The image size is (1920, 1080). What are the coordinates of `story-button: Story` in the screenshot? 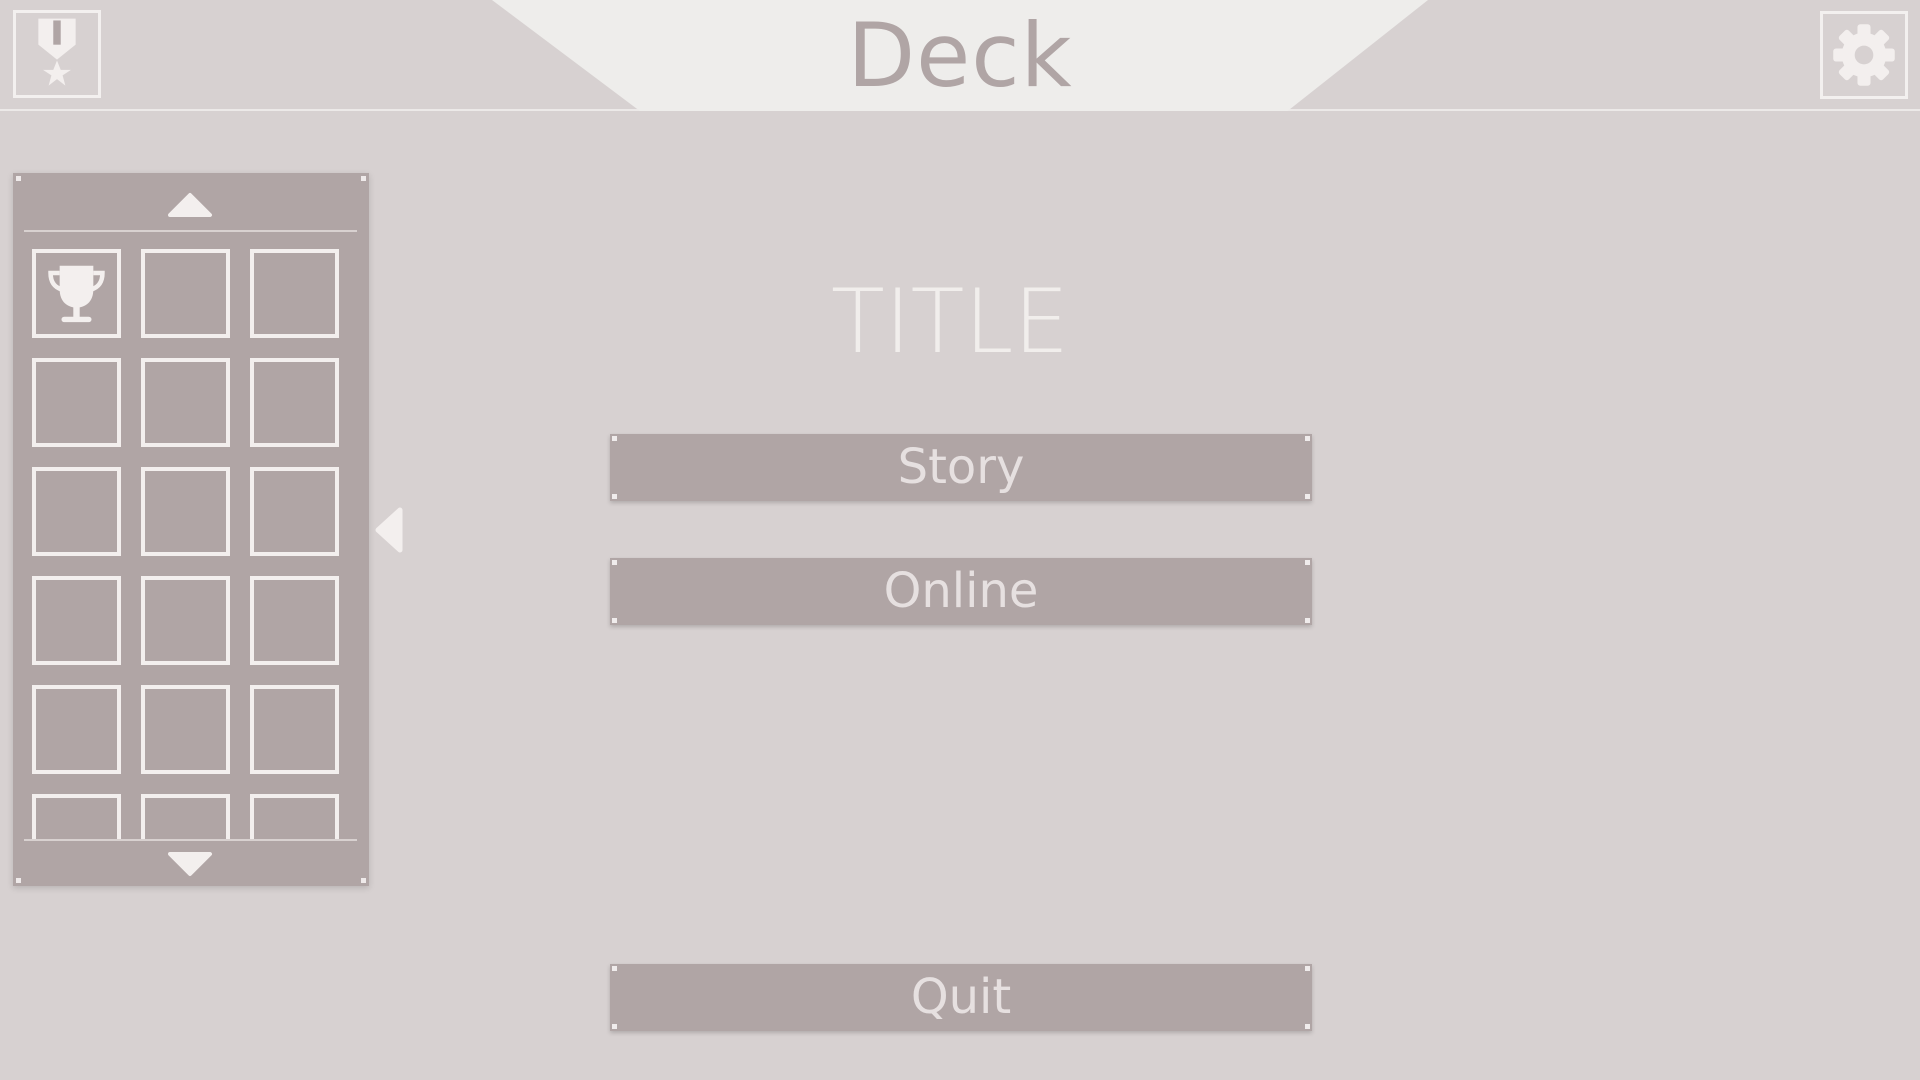 It's located at (961, 467).